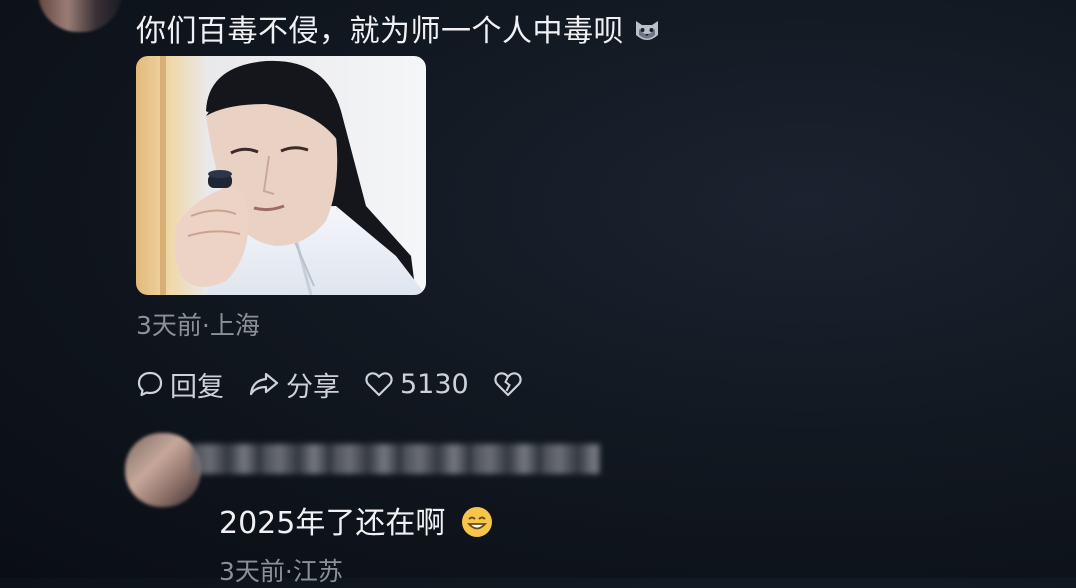  I want to click on comment-text: 你们百毒不侵，就为师一个人中毒呗, so click(399, 32).